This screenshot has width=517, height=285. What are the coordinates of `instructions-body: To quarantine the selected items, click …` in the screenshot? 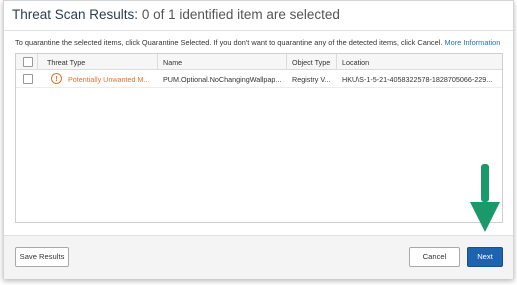 It's located at (229, 42).